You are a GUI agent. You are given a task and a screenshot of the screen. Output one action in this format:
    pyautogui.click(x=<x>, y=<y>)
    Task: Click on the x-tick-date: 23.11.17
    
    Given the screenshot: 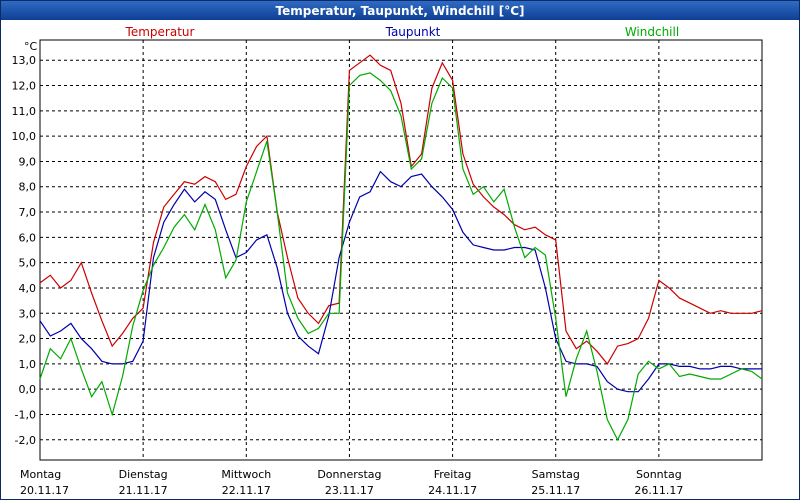 What is the action you would take?
    pyautogui.click(x=349, y=490)
    